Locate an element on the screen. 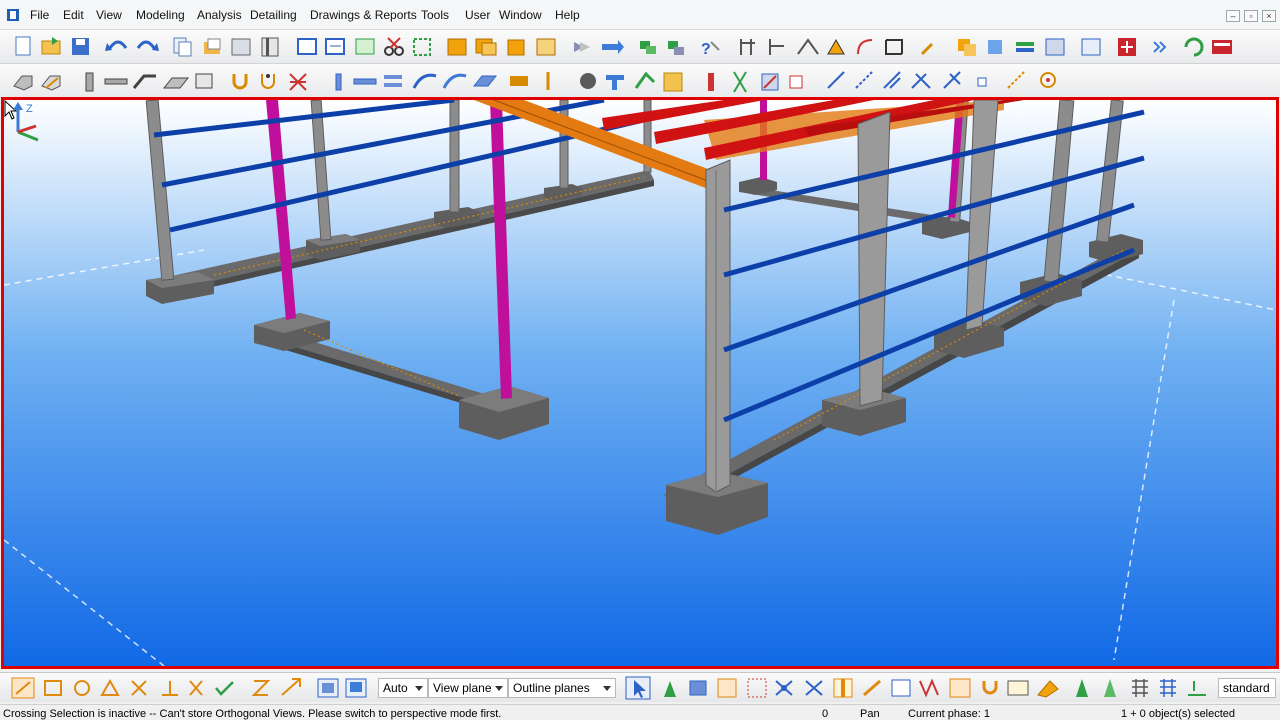 The image size is (1280, 720). line-tool-3-icon is located at coordinates (892, 80).